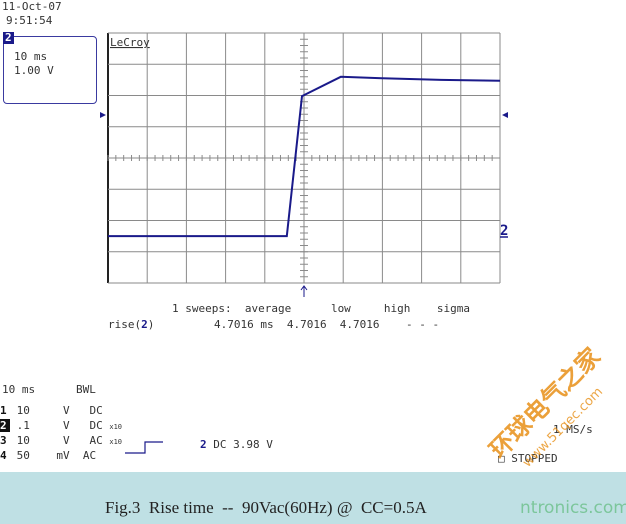 The image size is (626, 524). Describe the element at coordinates (144, 447) in the screenshot. I see `rising-edge-trigger-icon` at that location.